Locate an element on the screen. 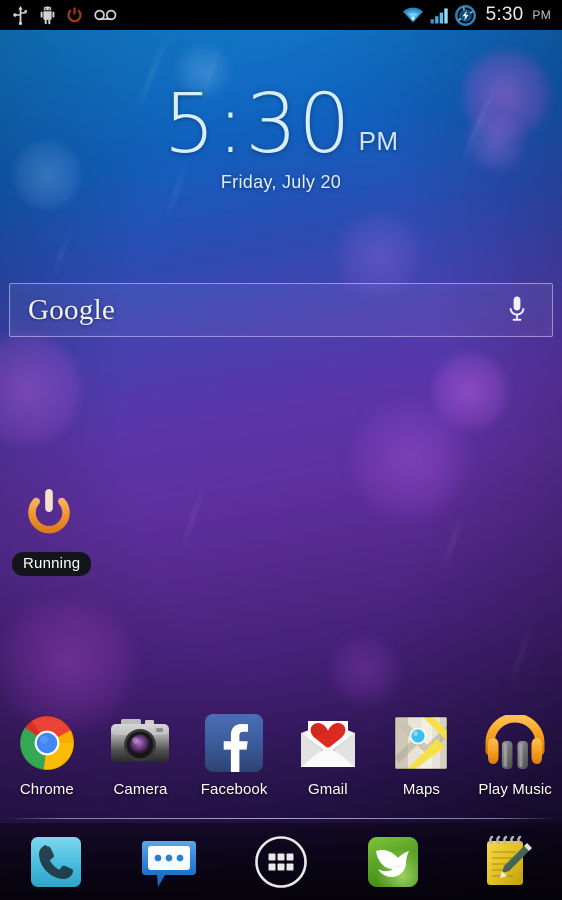 The width and height of the screenshot is (562, 900). notepad-icon is located at coordinates (506, 862).